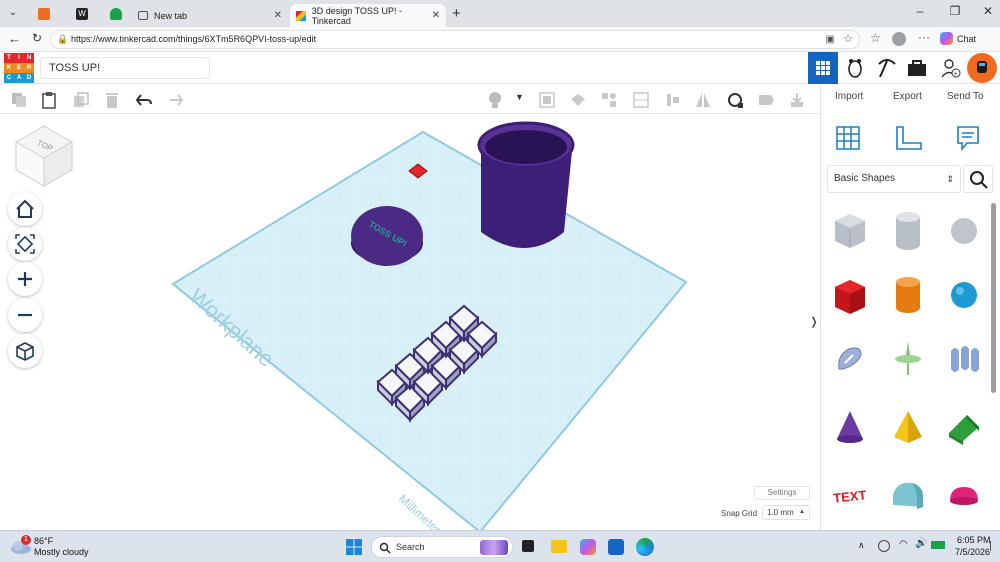 Image resolution: width=1000 pixels, height=562 pixels. What do you see at coordinates (908, 359) in the screenshot?
I see `shape-paraboloid` at bounding box center [908, 359].